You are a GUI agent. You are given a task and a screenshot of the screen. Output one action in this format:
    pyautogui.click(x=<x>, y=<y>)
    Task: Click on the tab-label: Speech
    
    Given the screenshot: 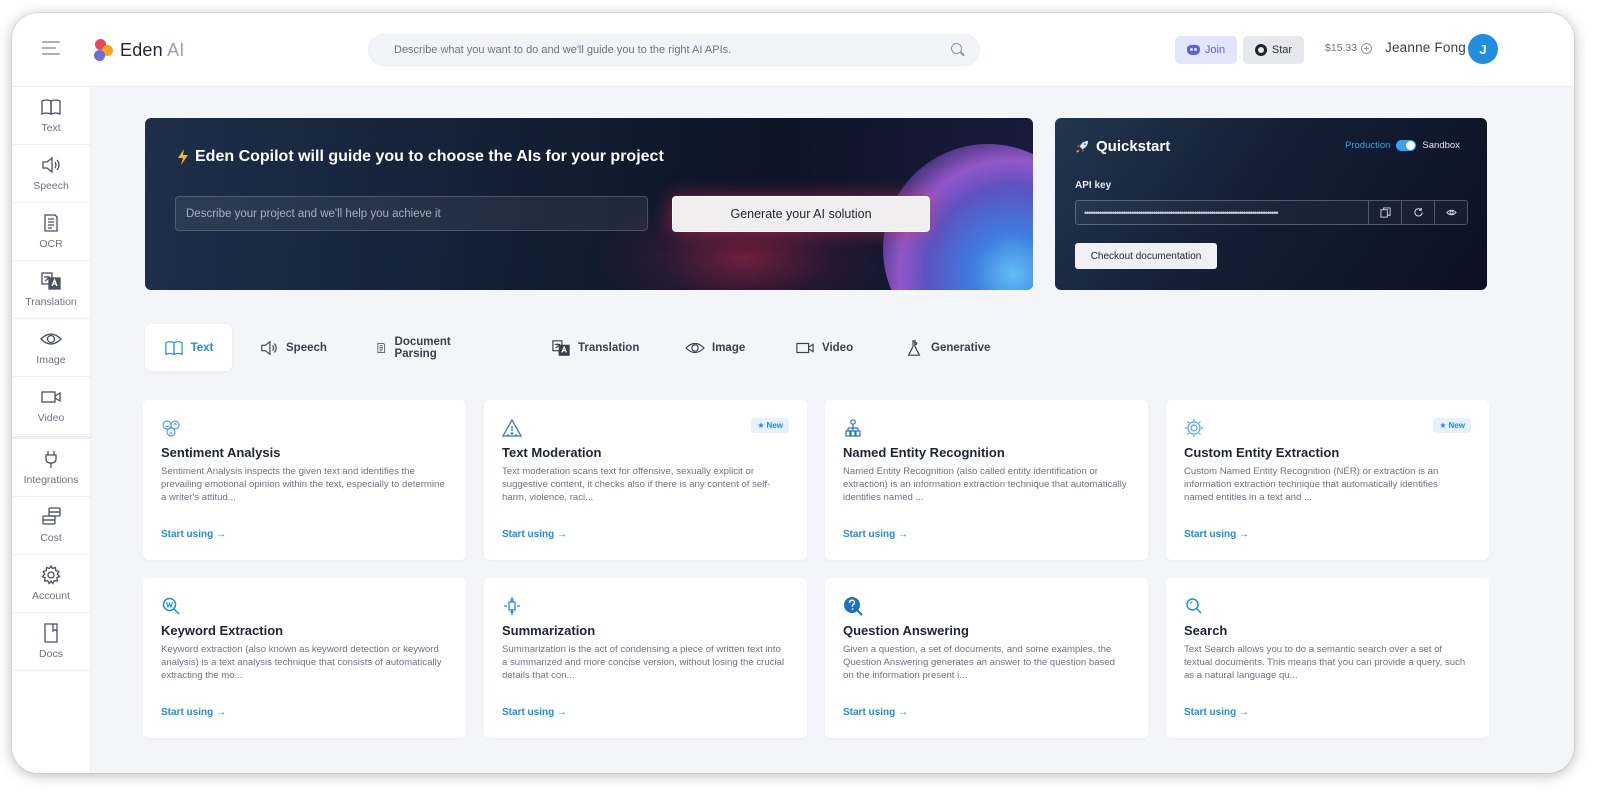 What is the action you would take?
    pyautogui.click(x=306, y=347)
    